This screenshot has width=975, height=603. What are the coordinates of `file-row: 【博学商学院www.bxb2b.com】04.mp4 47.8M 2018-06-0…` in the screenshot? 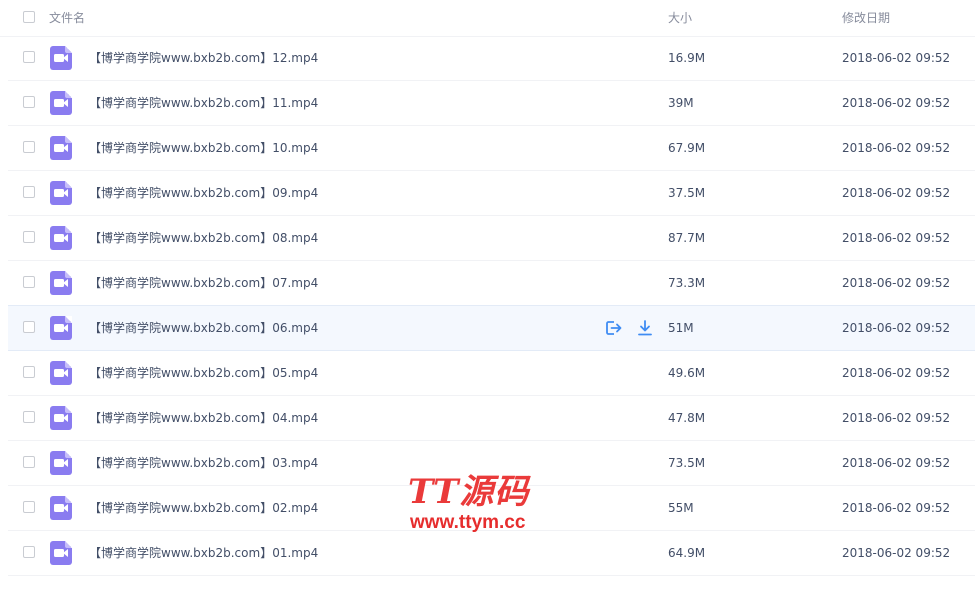 It's located at (491, 418).